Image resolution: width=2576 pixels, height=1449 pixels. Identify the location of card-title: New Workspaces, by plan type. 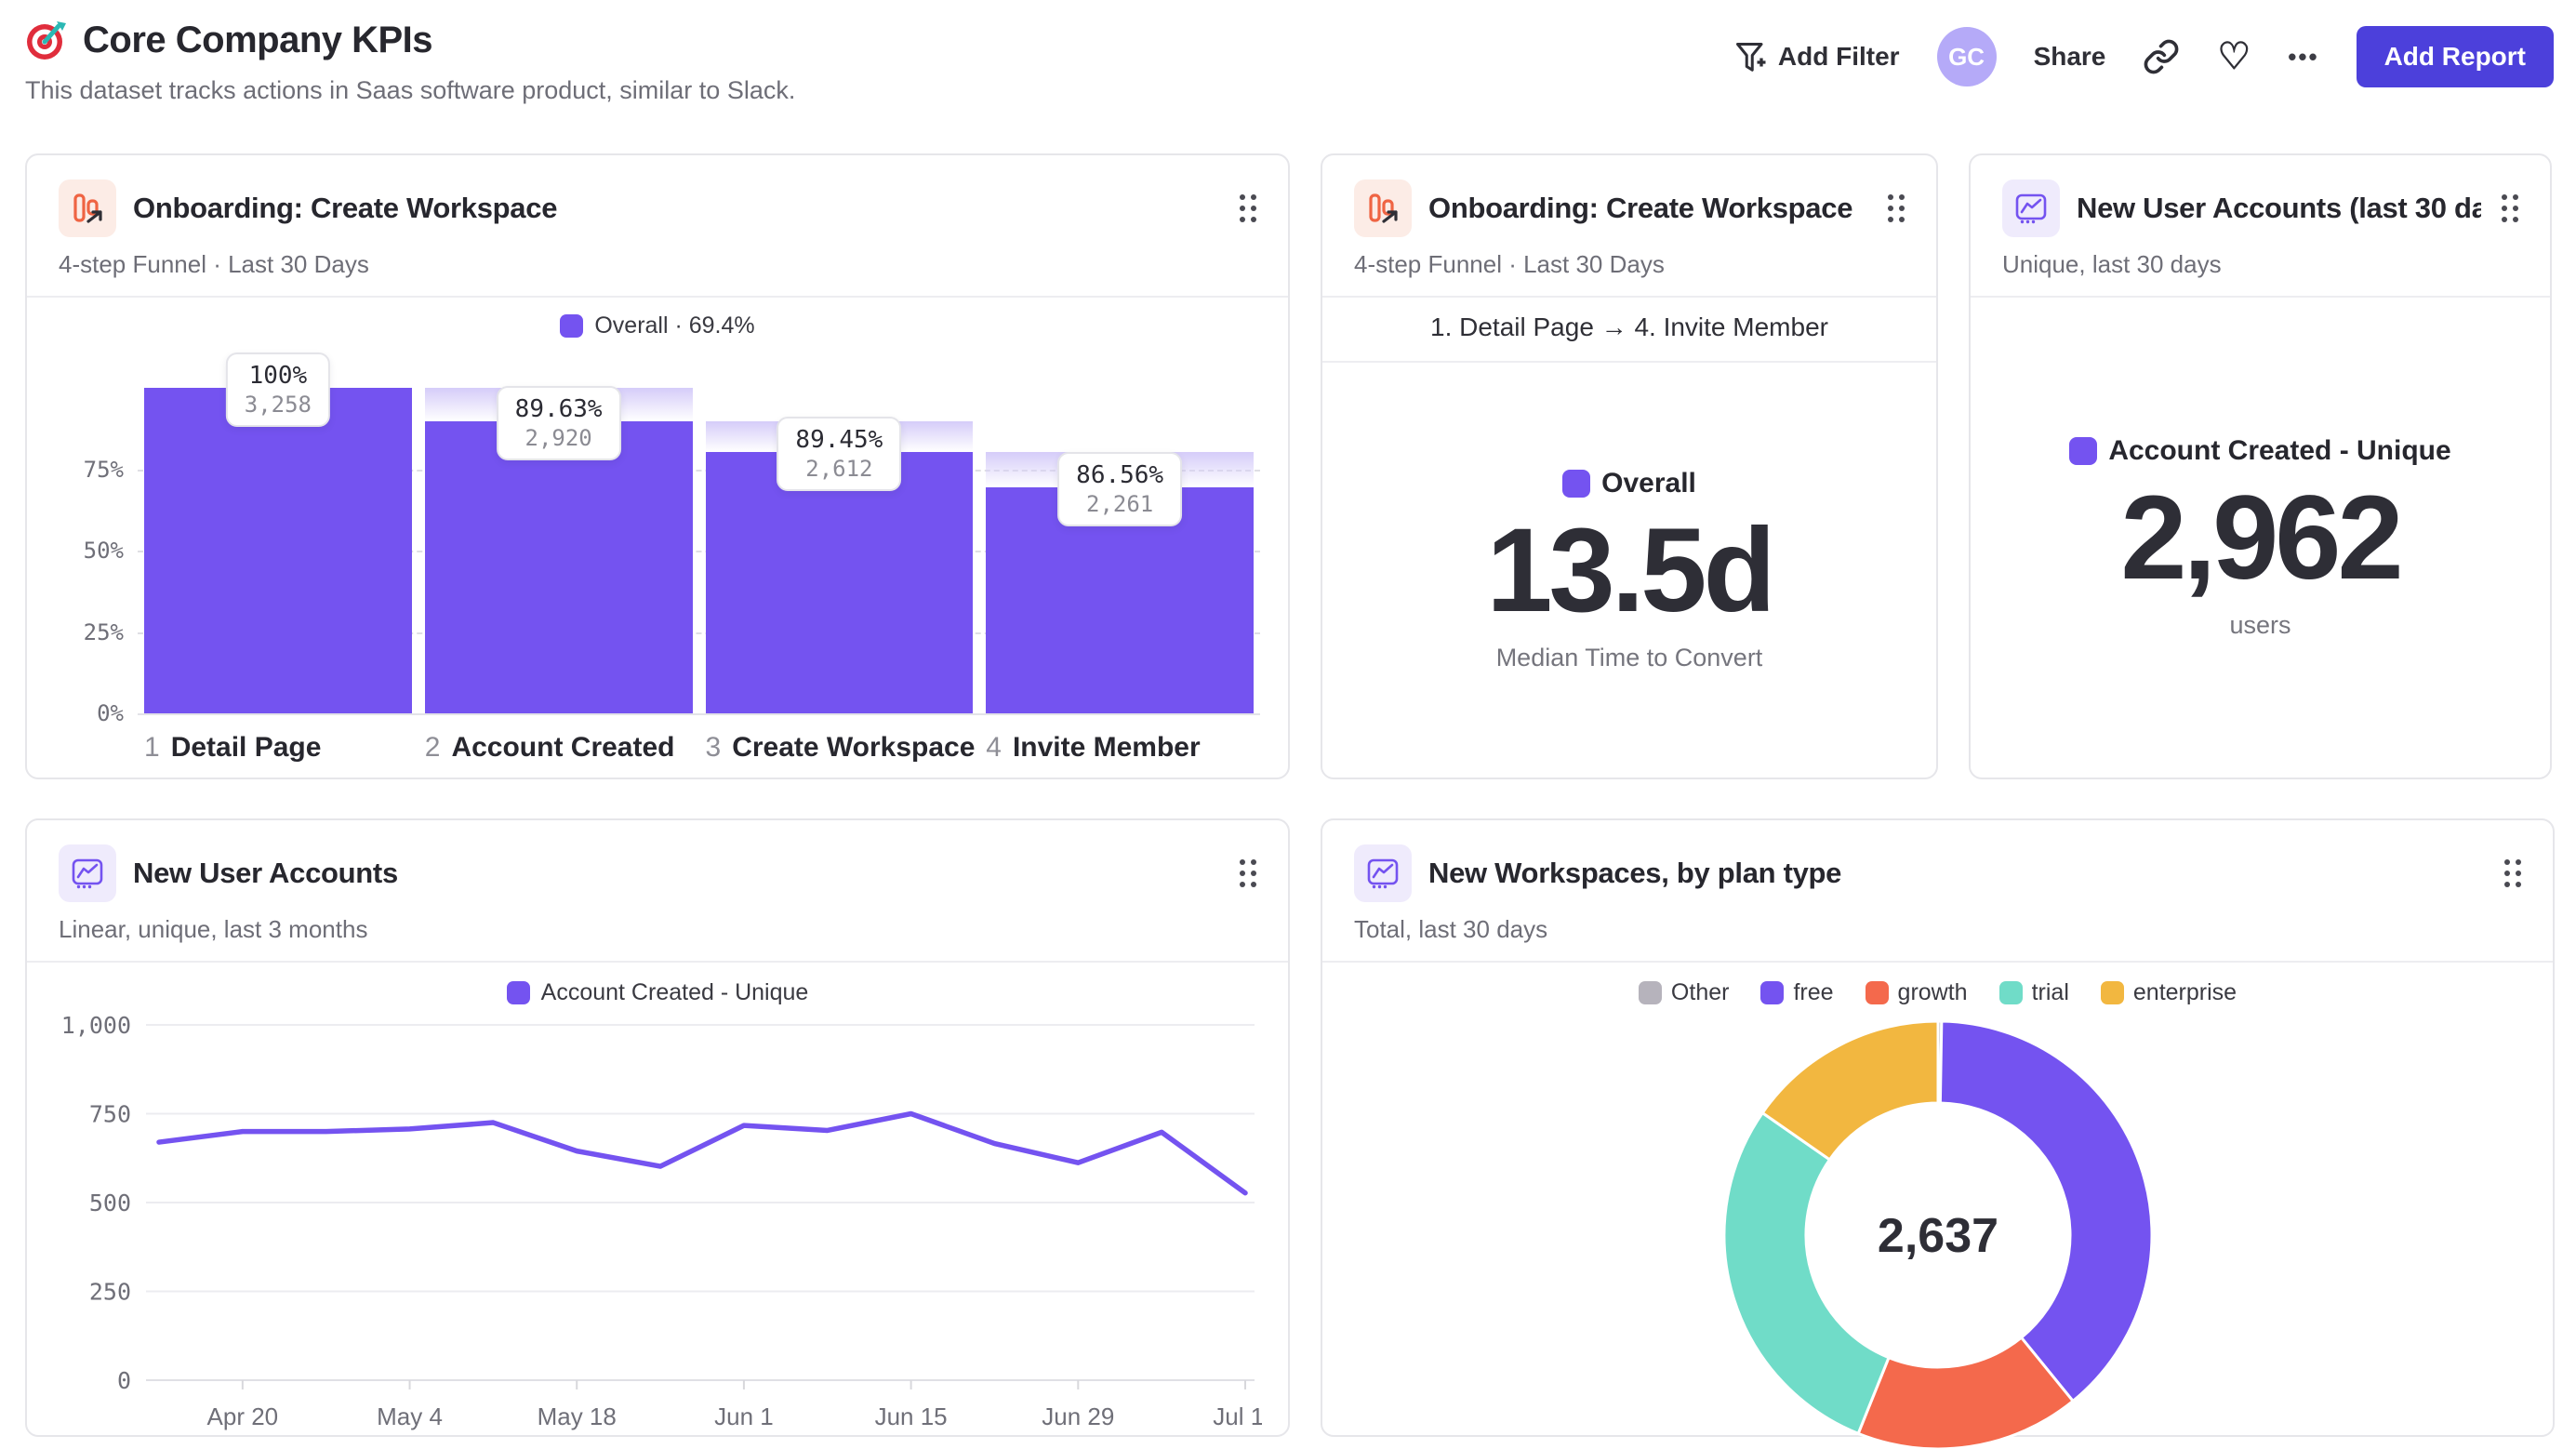
(1635, 873).